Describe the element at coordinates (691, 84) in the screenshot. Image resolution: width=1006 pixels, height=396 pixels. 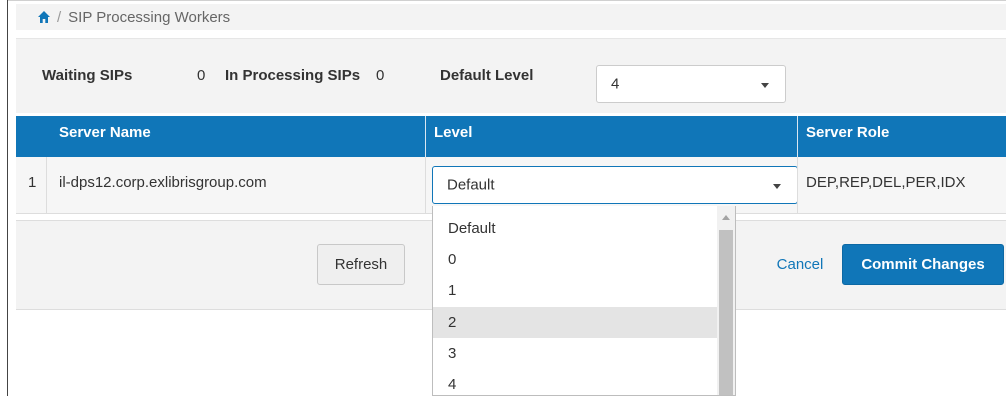
I see `default-level-select: 4` at that location.